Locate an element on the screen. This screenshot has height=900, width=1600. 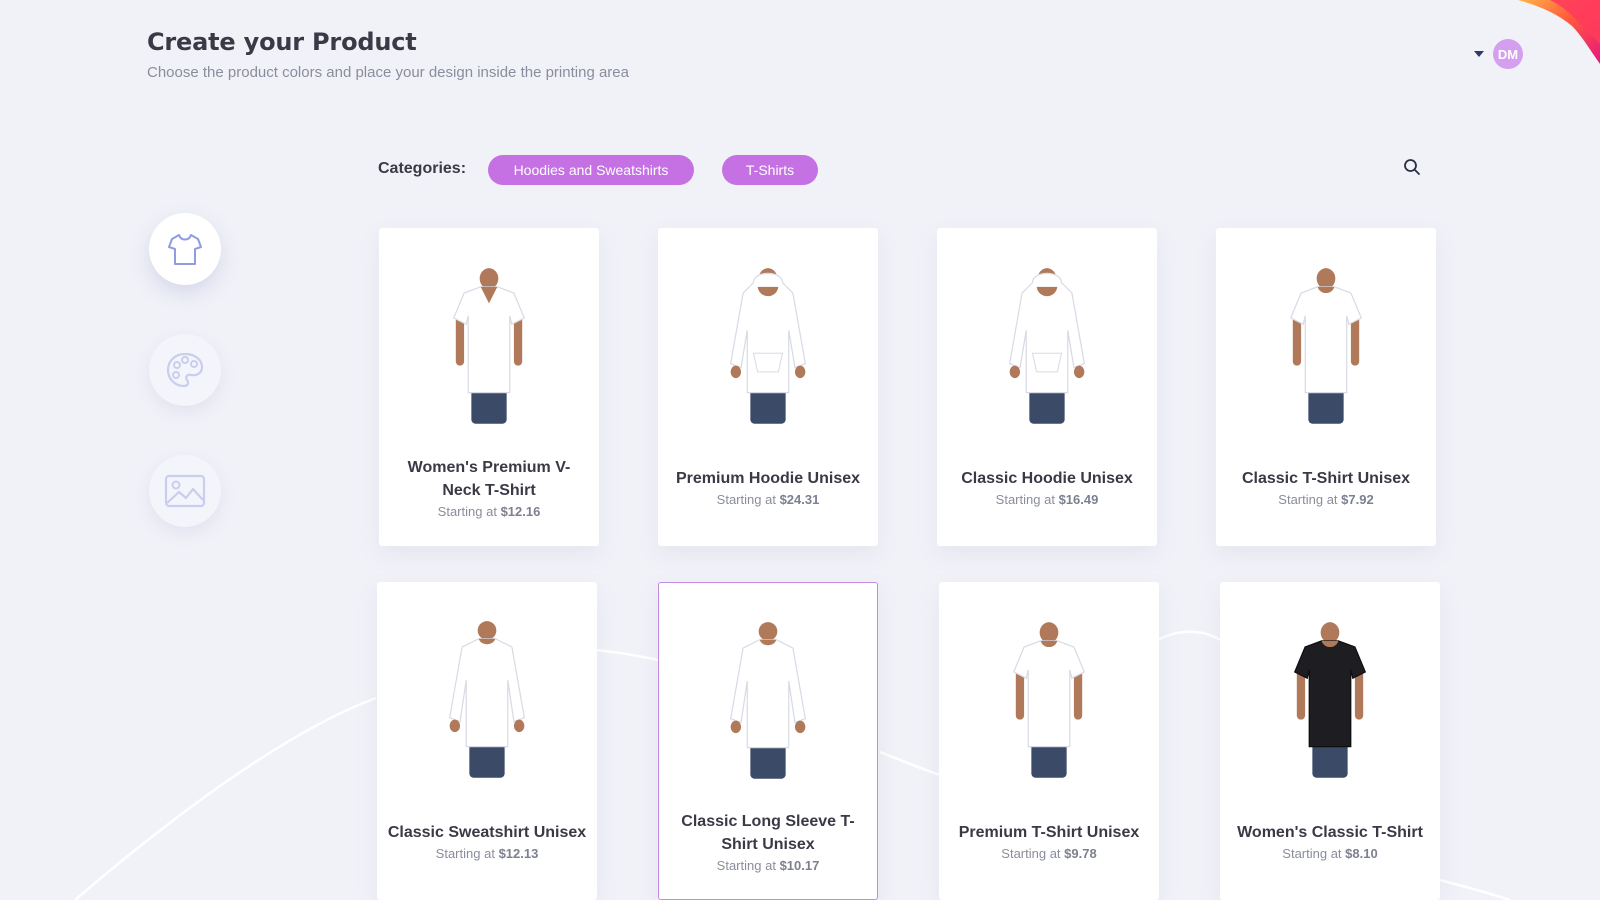
colors-tool-button is located at coordinates (185, 370).